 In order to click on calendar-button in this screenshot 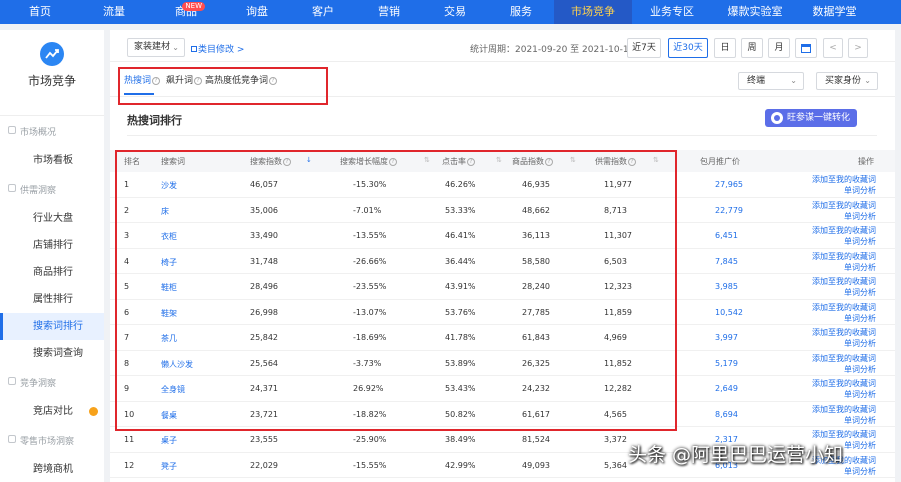, I will do `click(806, 48)`.